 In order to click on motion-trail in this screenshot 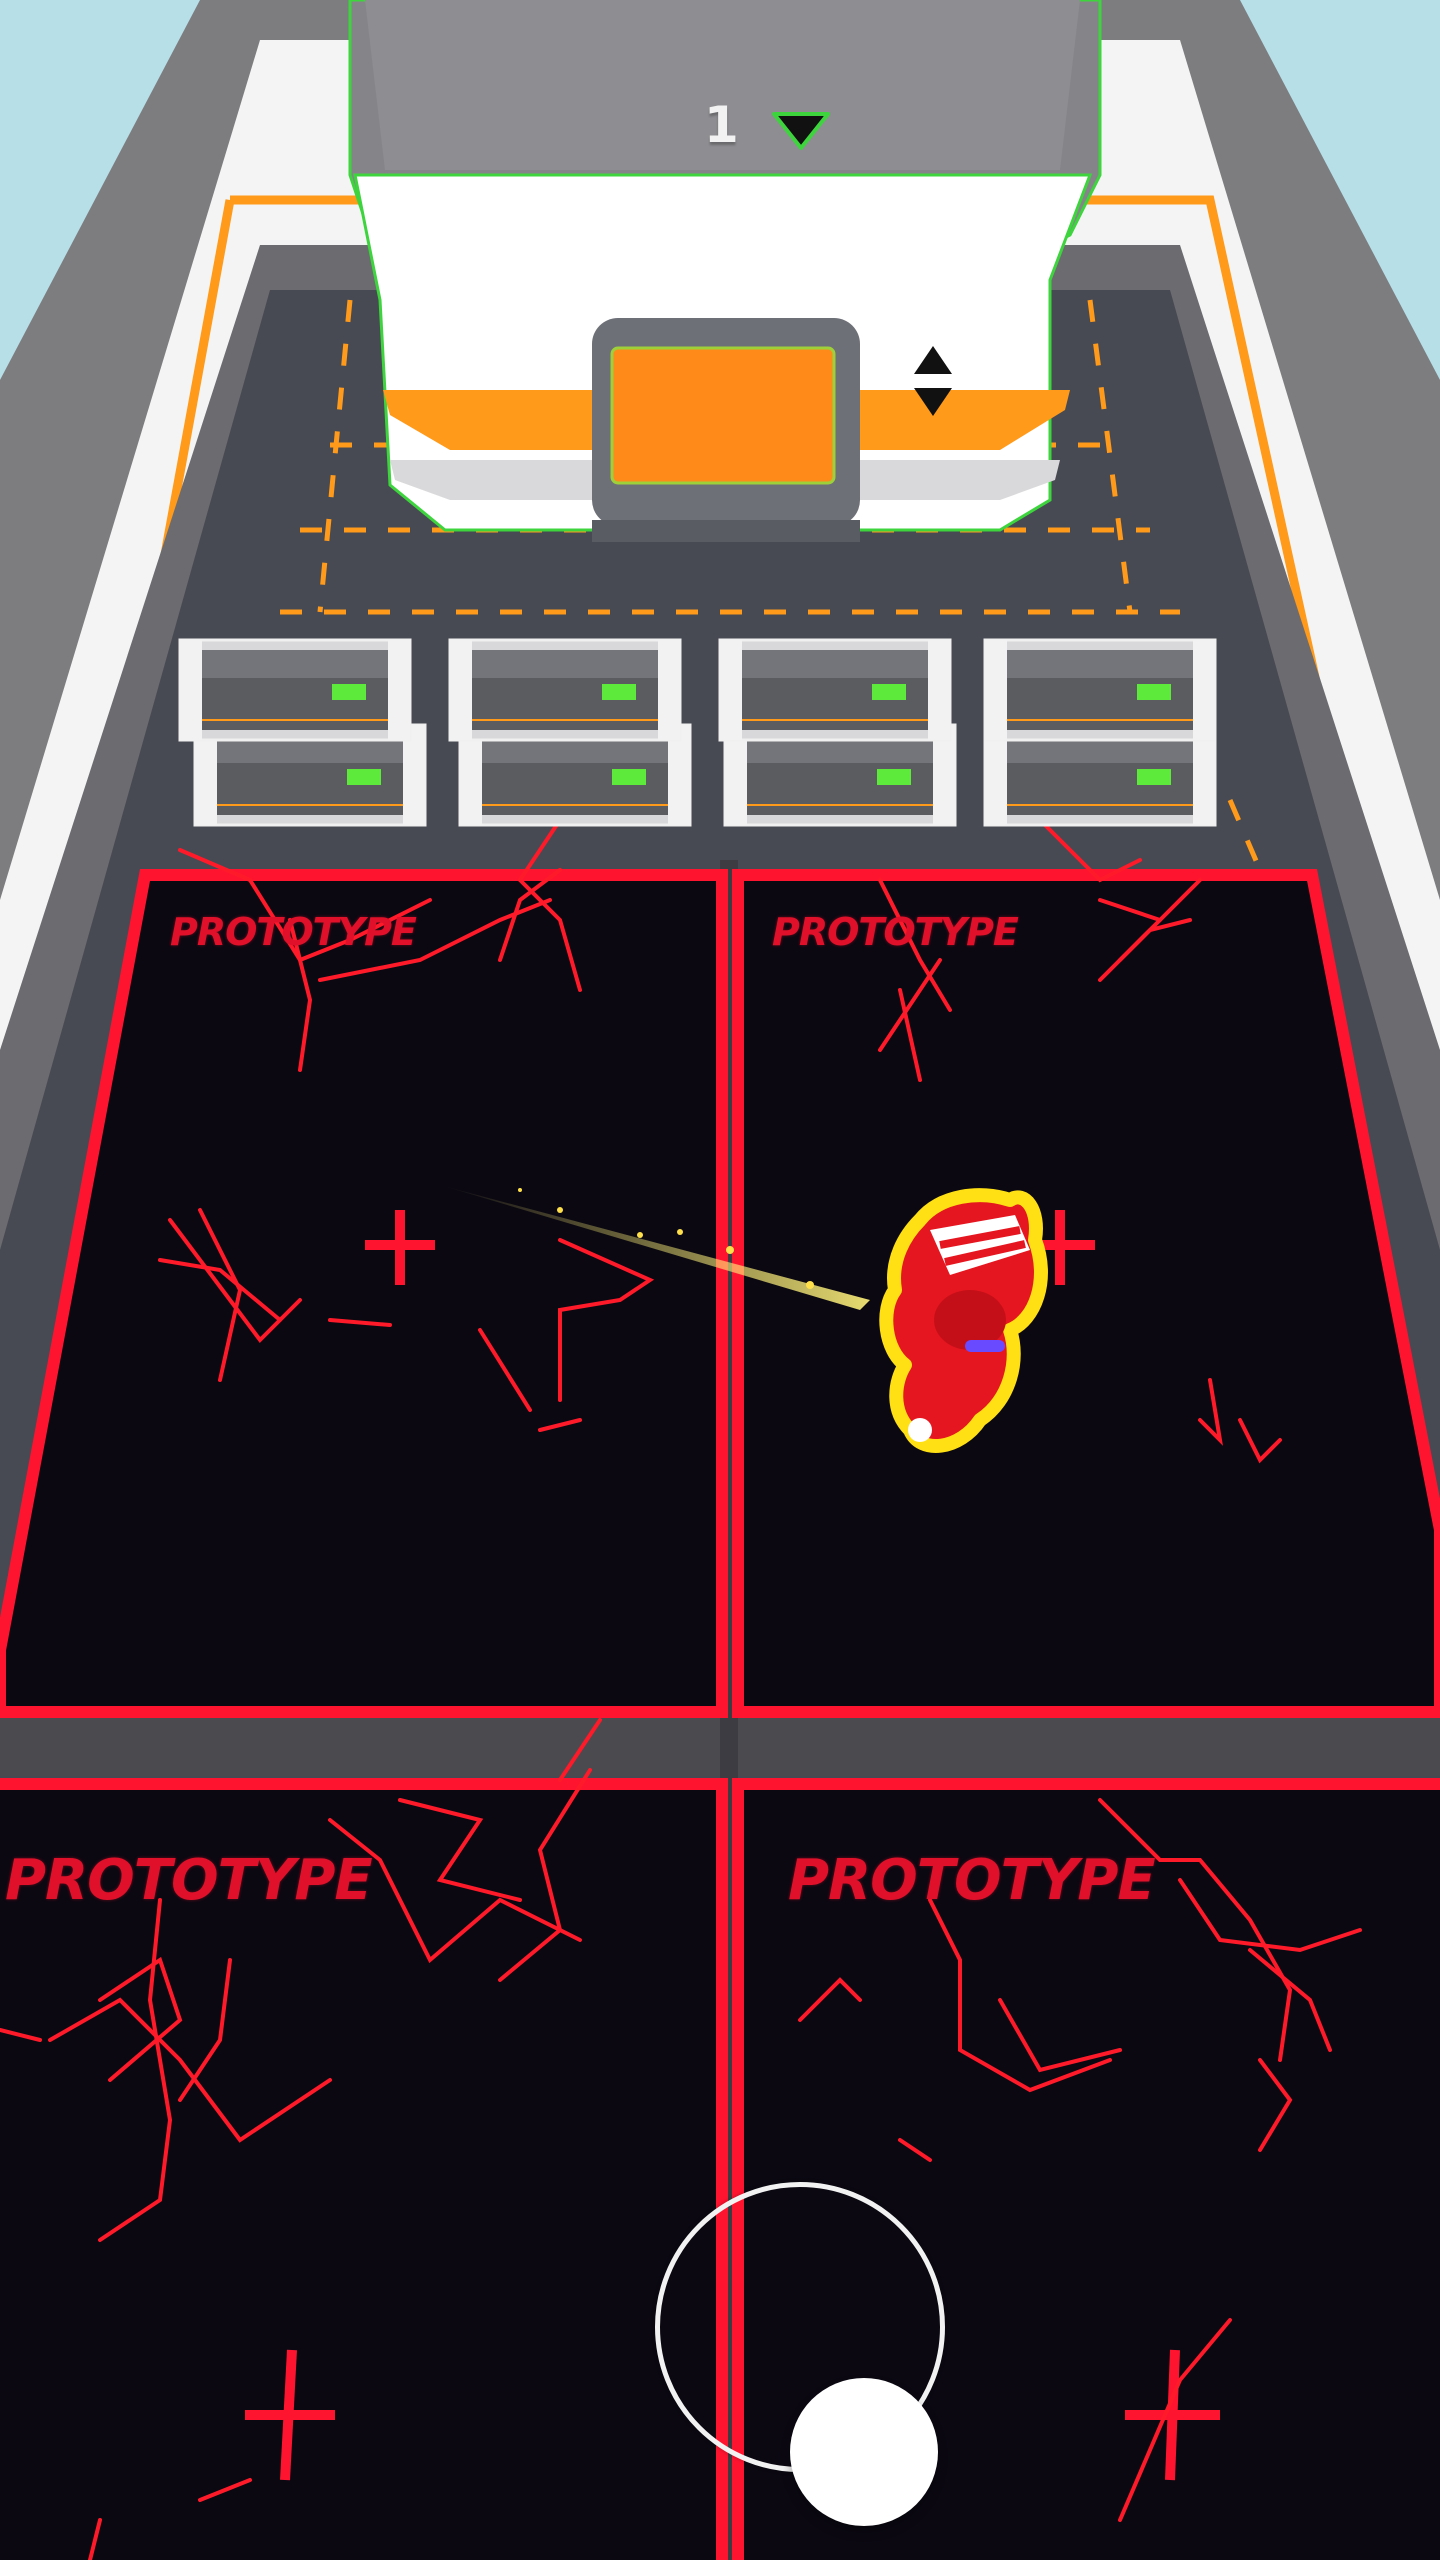, I will do `click(655, 1247)`.